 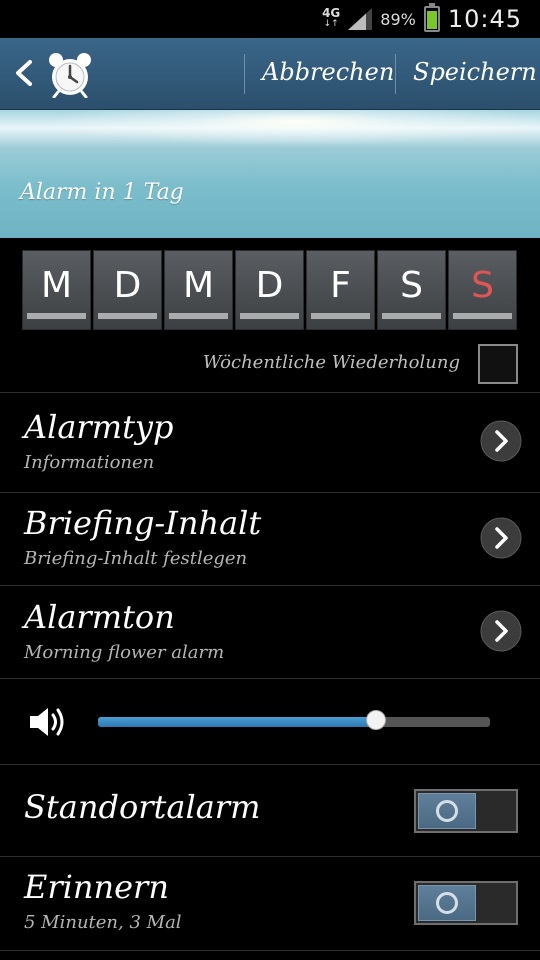 I want to click on speaker-icon, so click(x=47, y=722).